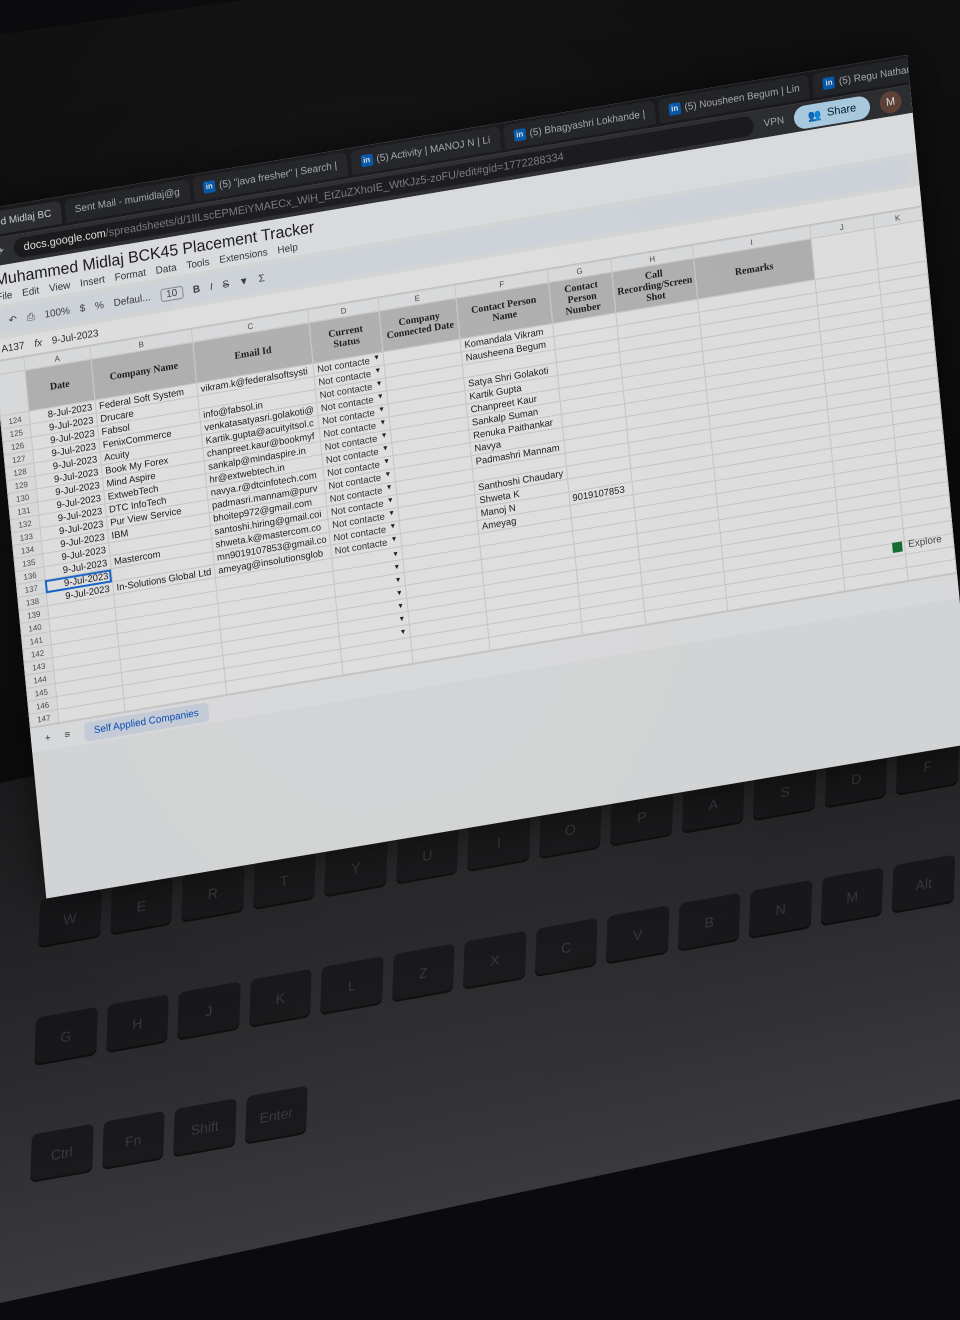  What do you see at coordinates (226, 284) in the screenshot?
I see `strikethrough-icon: S` at bounding box center [226, 284].